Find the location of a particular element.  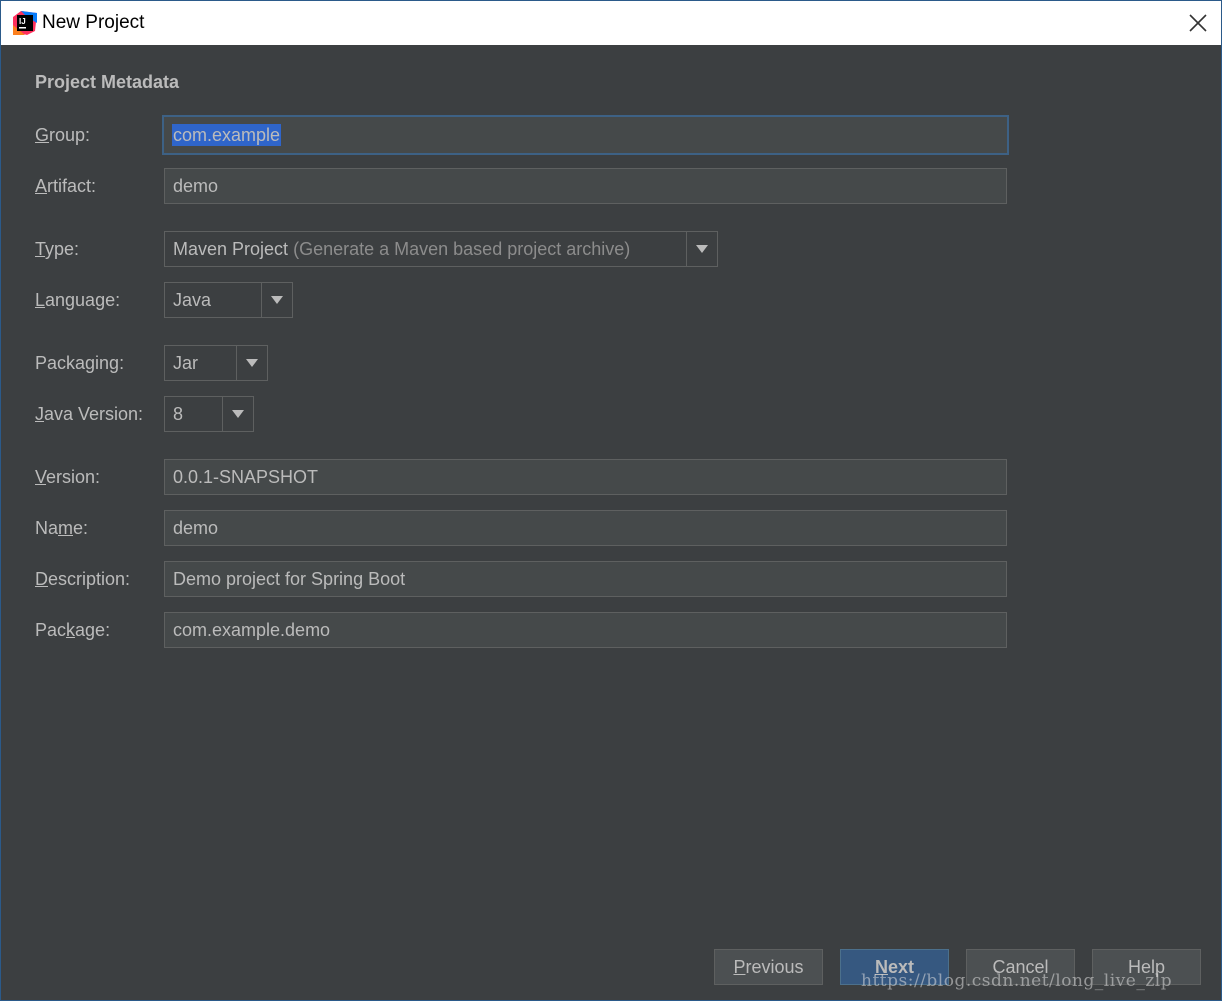

java-version-dropdown-arrow is located at coordinates (237, 414).